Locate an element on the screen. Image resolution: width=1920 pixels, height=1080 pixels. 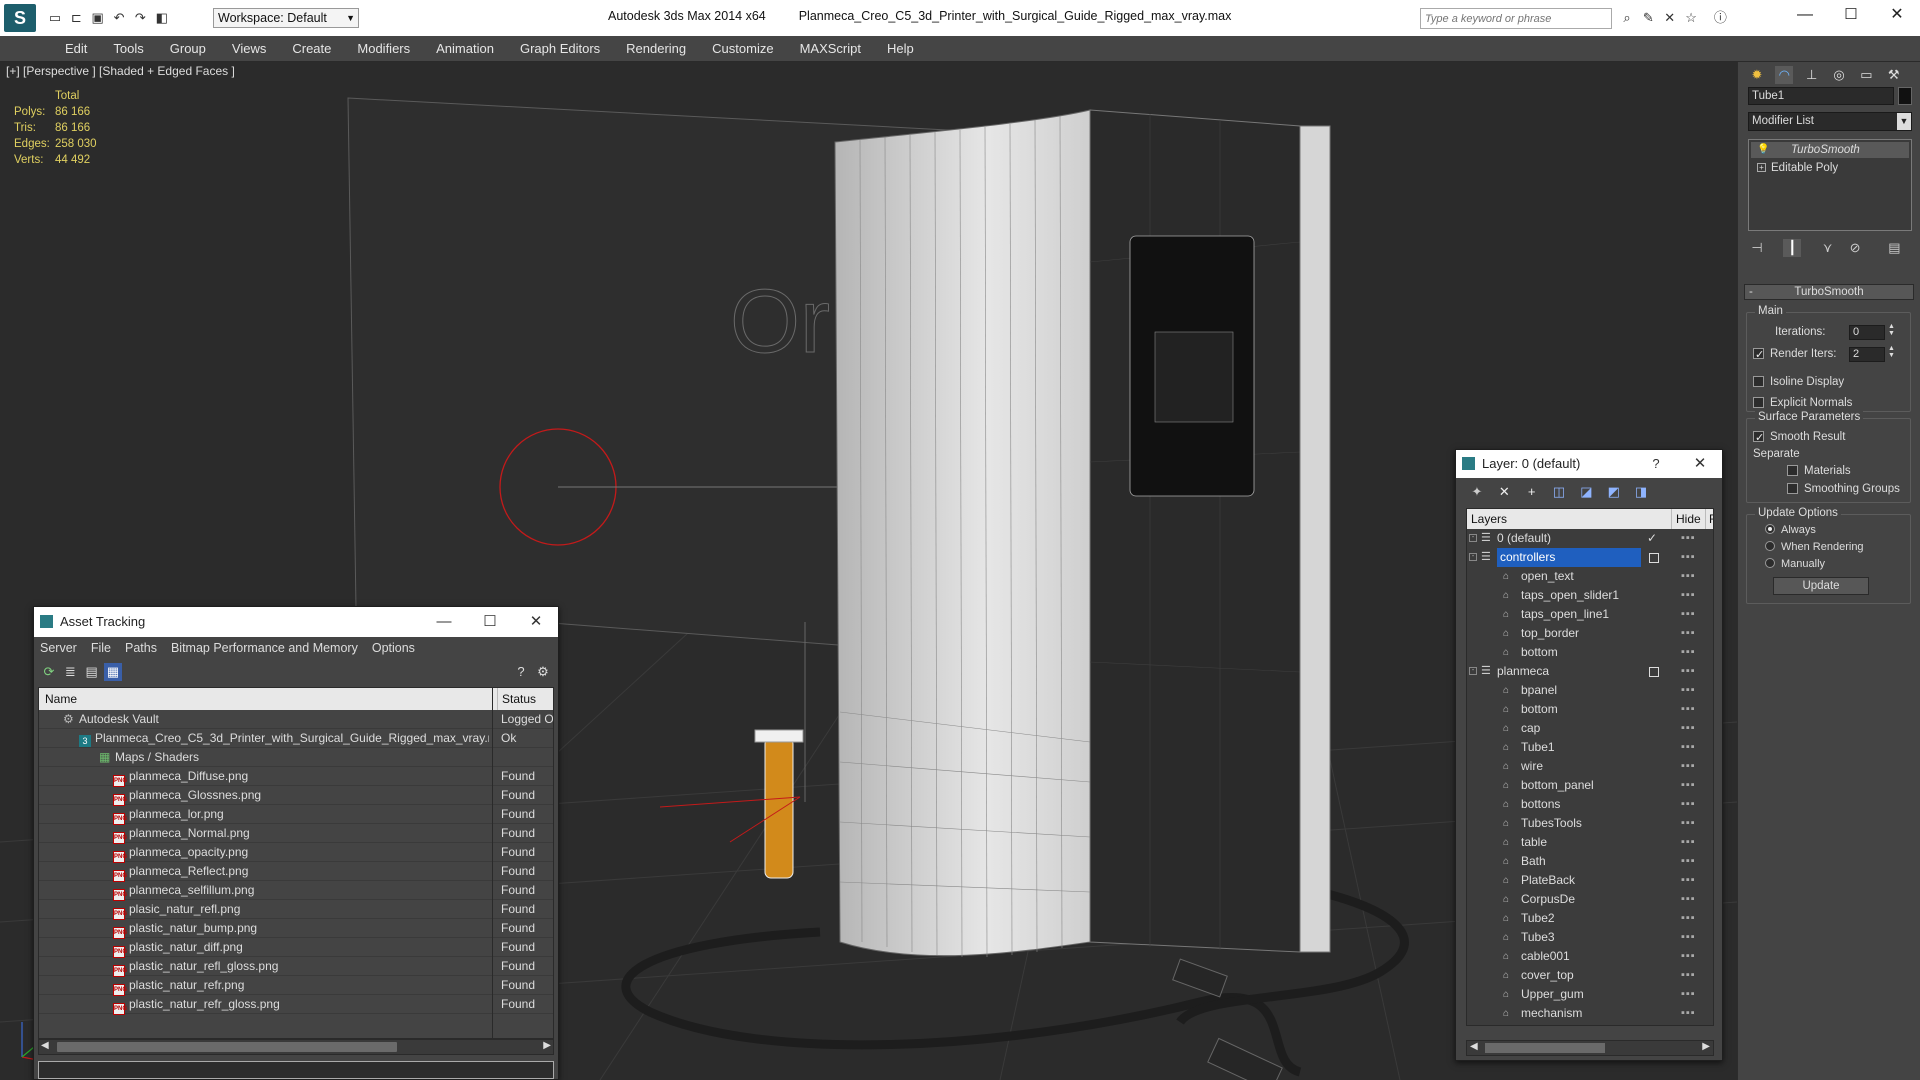
create-tab-icon: ✹ is located at coordinates (1757, 75).